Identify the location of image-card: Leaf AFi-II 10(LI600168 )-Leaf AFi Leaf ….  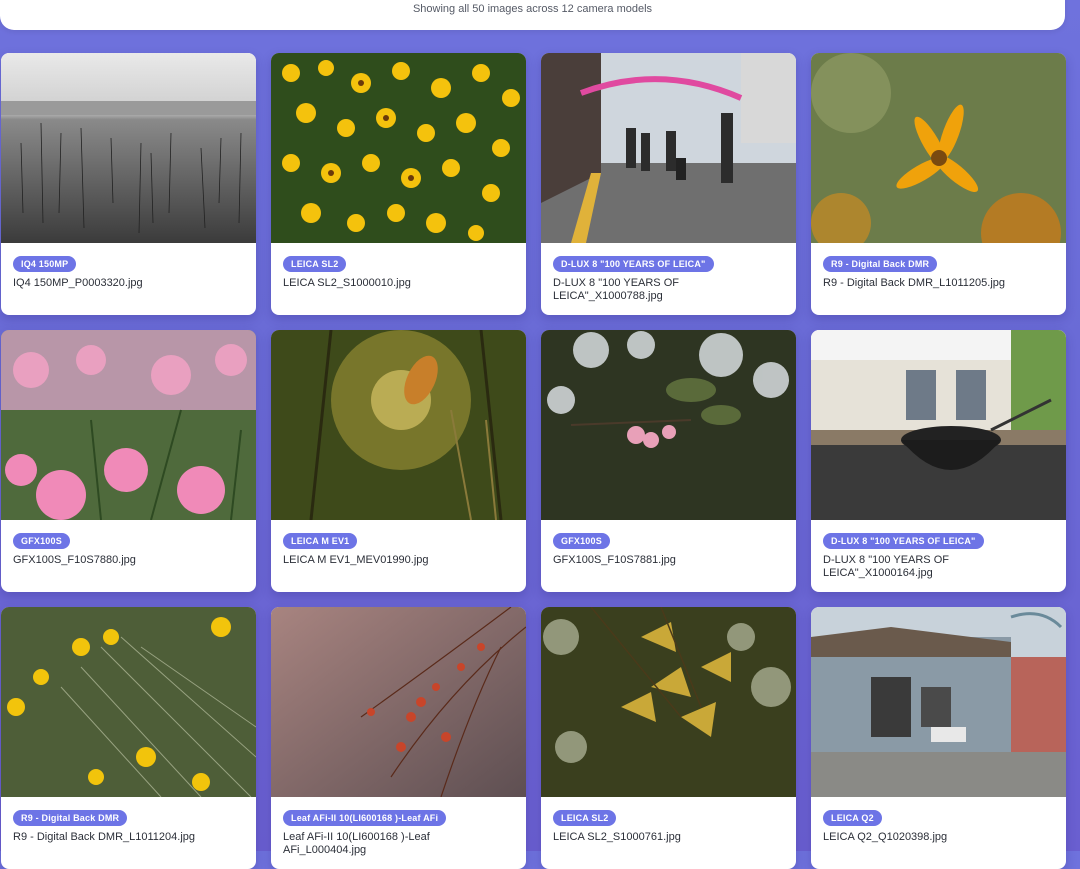
(398, 738).